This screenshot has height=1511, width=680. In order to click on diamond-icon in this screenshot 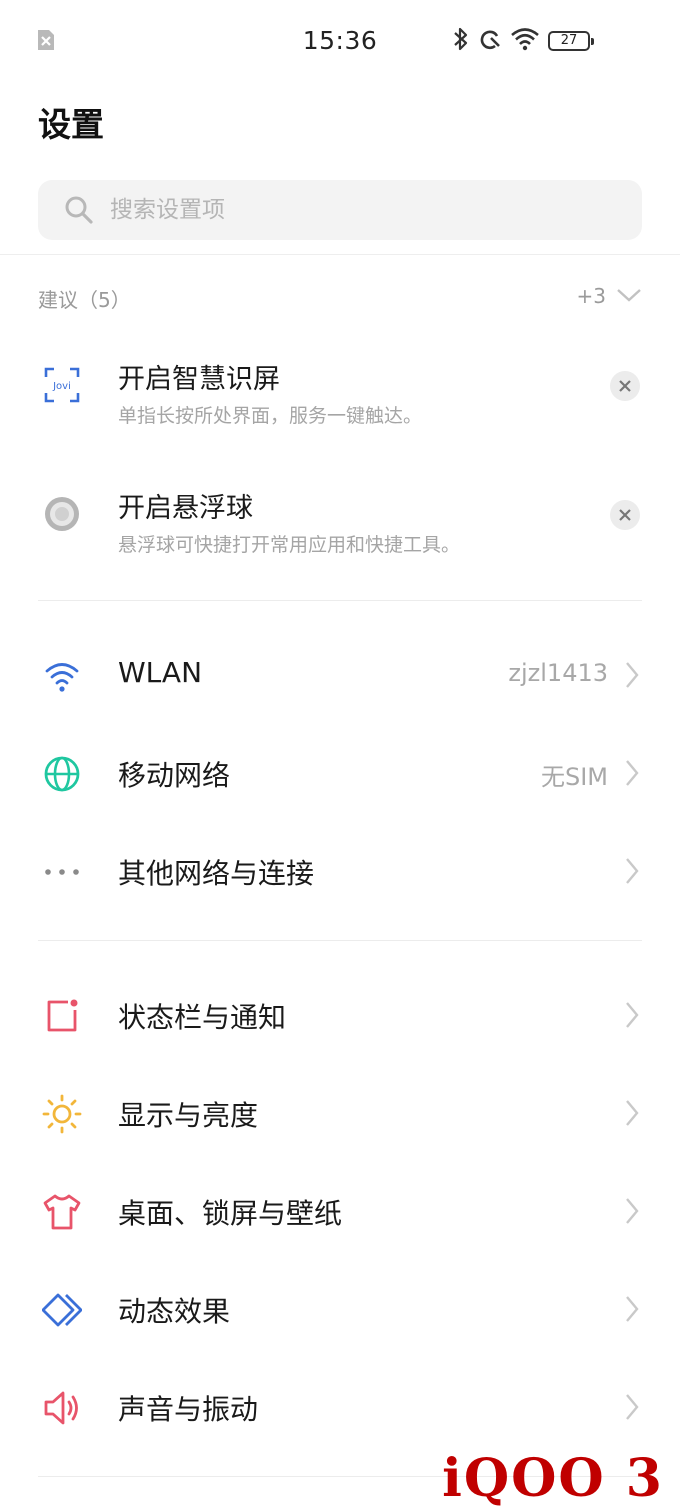, I will do `click(62, 1310)`.